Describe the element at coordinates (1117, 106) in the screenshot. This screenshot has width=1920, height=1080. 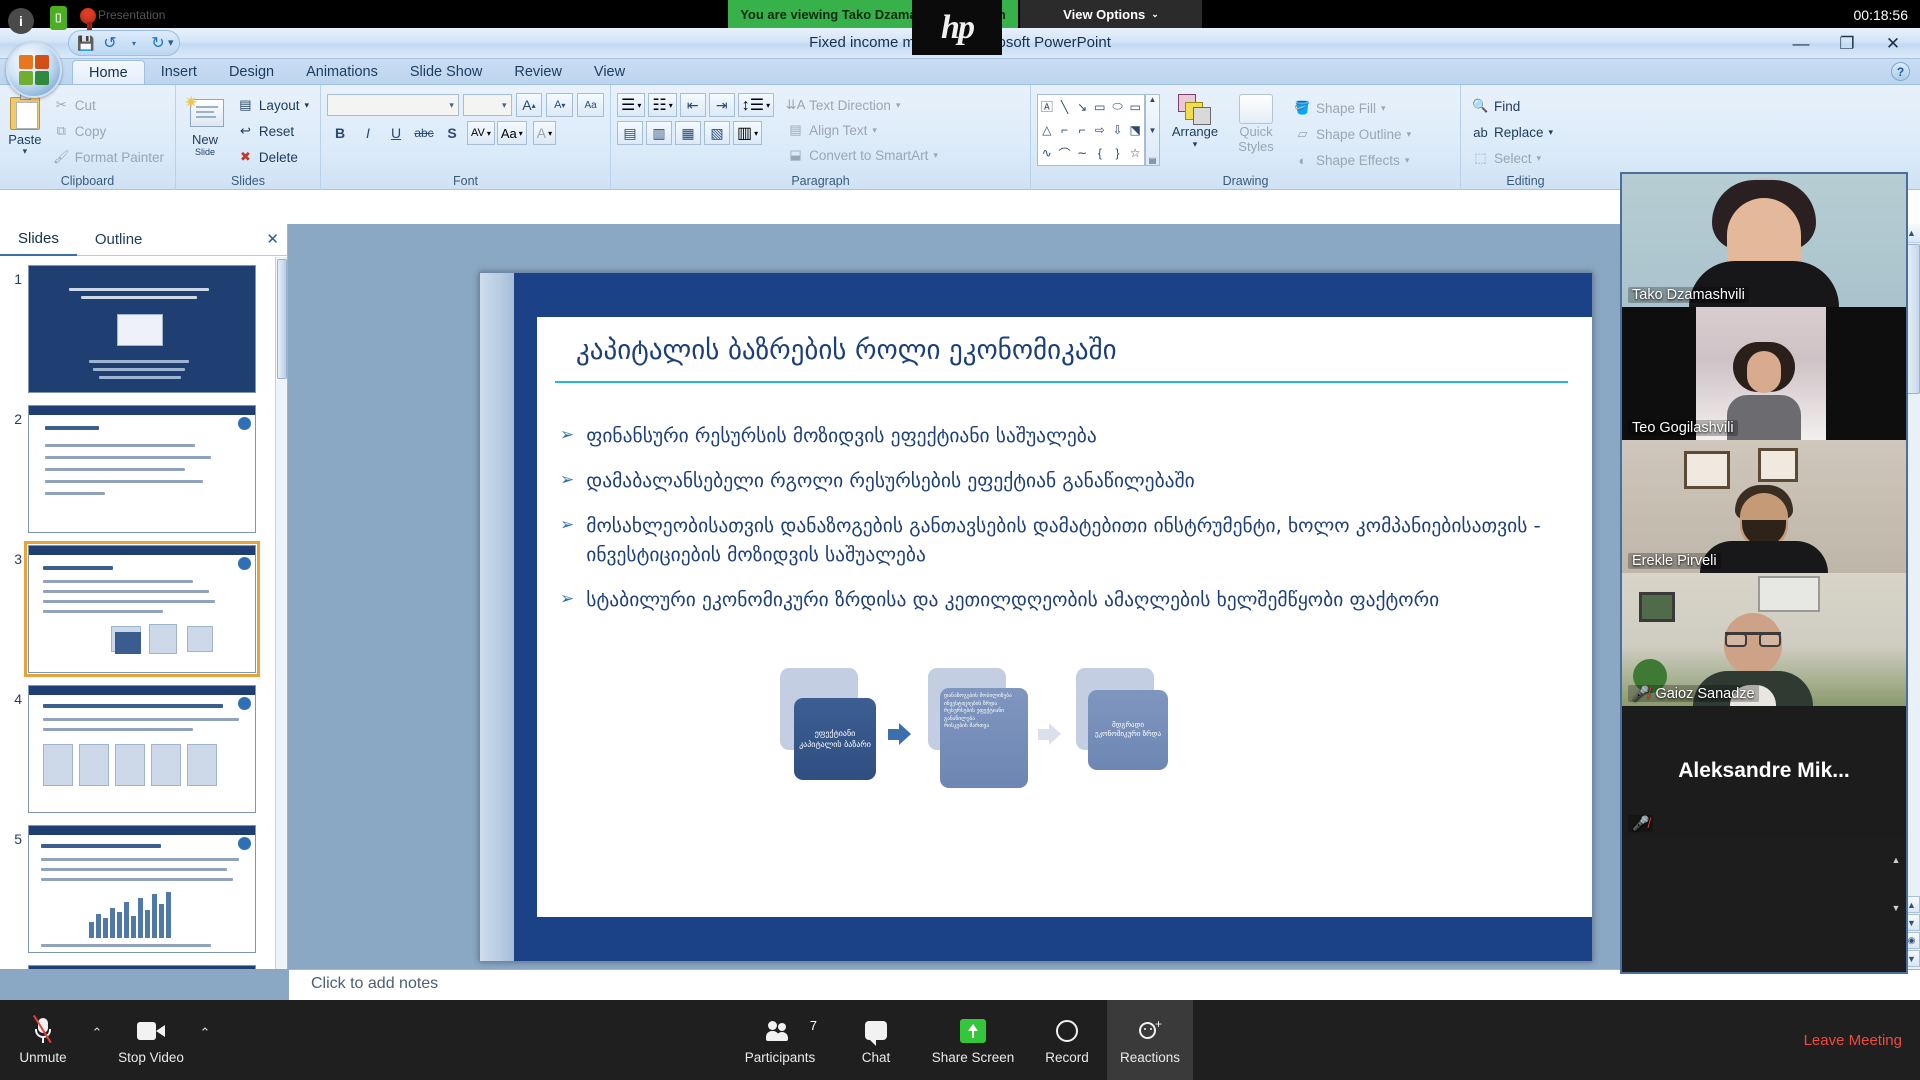
I see `oval-shape-icon: ⬭` at that location.